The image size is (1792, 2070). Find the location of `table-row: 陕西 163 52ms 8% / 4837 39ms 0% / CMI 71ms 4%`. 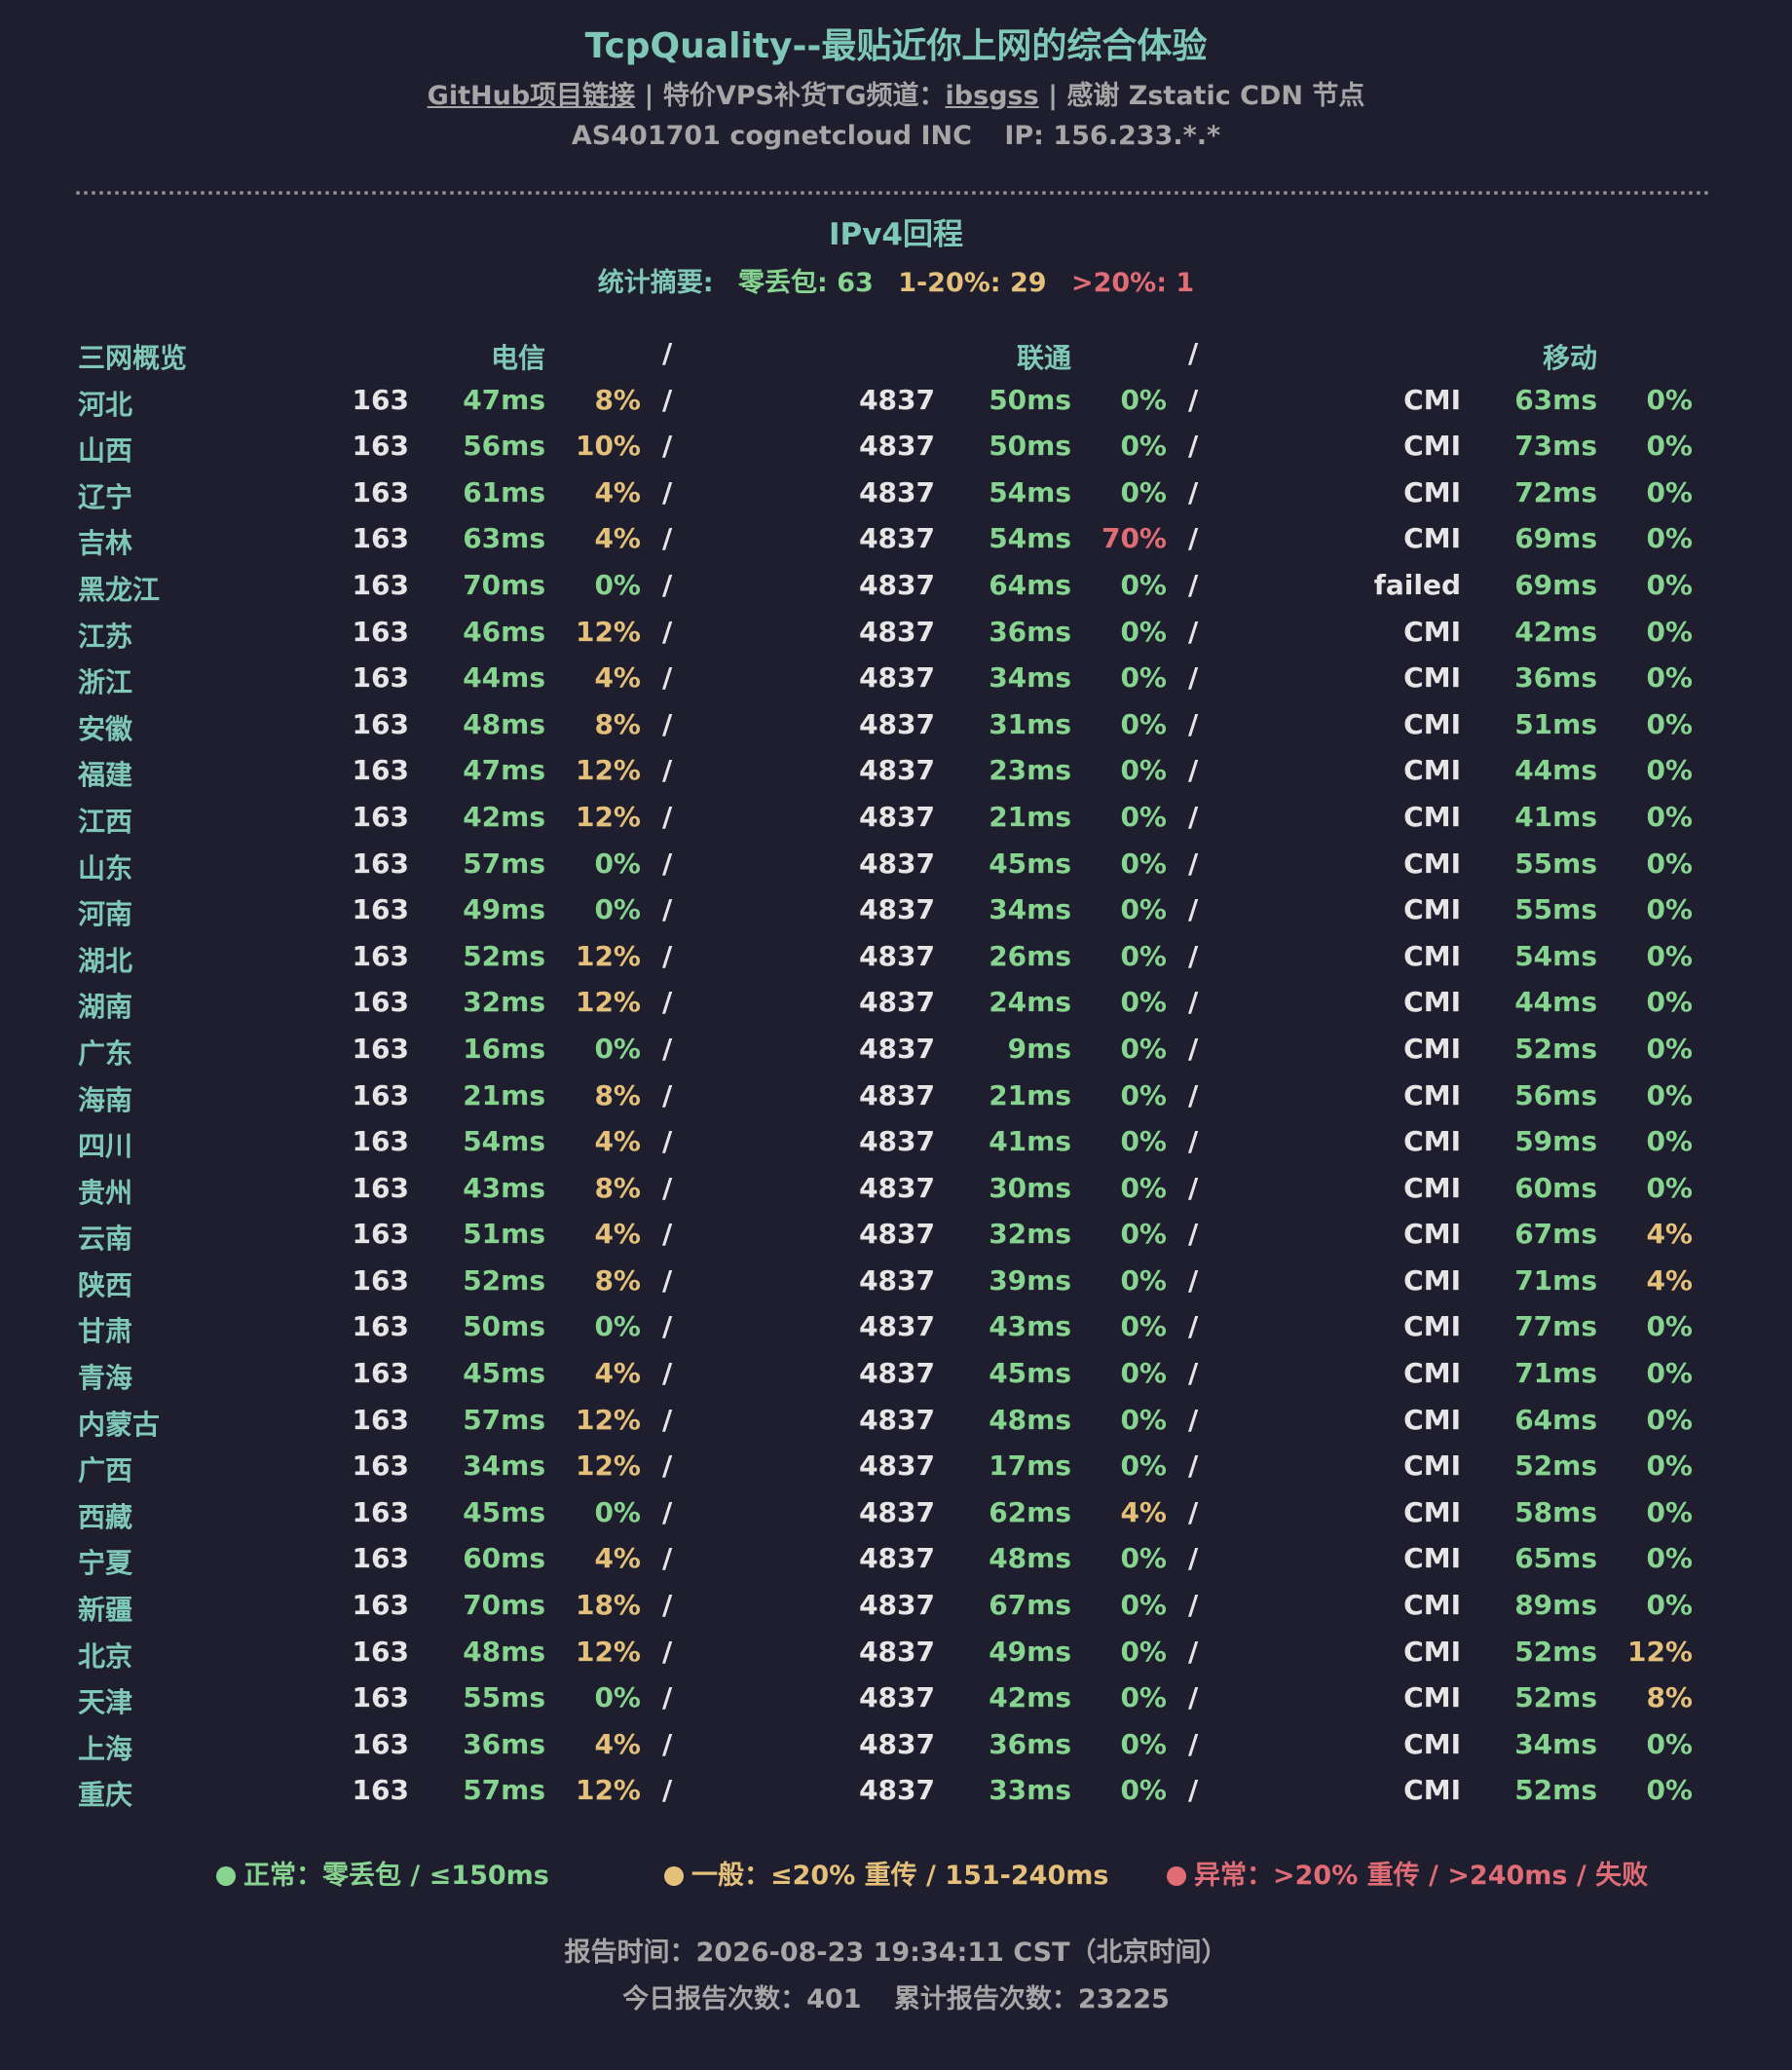

table-row: 陕西 163 52ms 8% / 4837 39ms 0% / CMI 71ms 4% is located at coordinates (896, 1280).